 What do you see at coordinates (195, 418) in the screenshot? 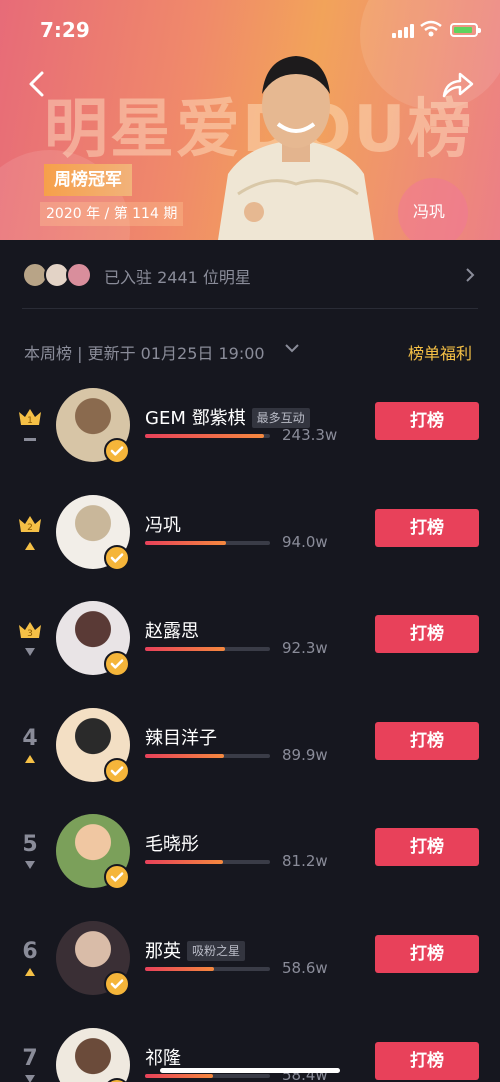
I see `star-name: GEM 鄧紫棋` at bounding box center [195, 418].